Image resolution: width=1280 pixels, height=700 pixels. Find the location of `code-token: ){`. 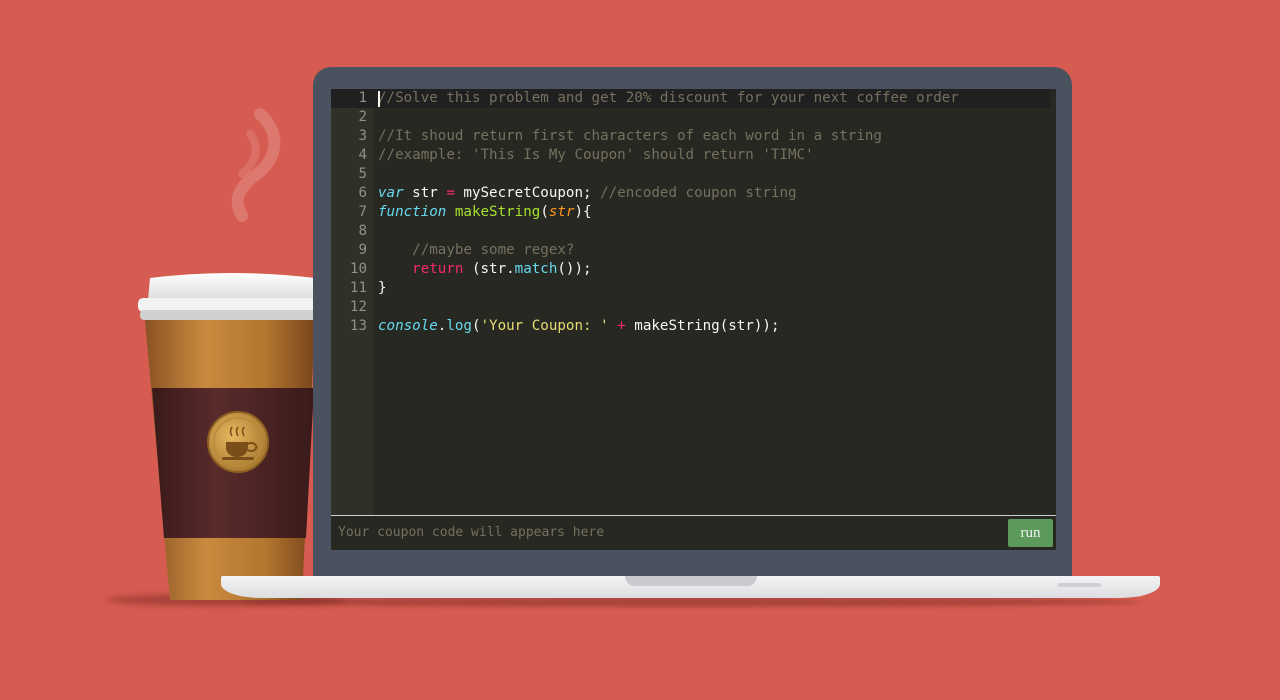

code-token: ){ is located at coordinates (583, 212).